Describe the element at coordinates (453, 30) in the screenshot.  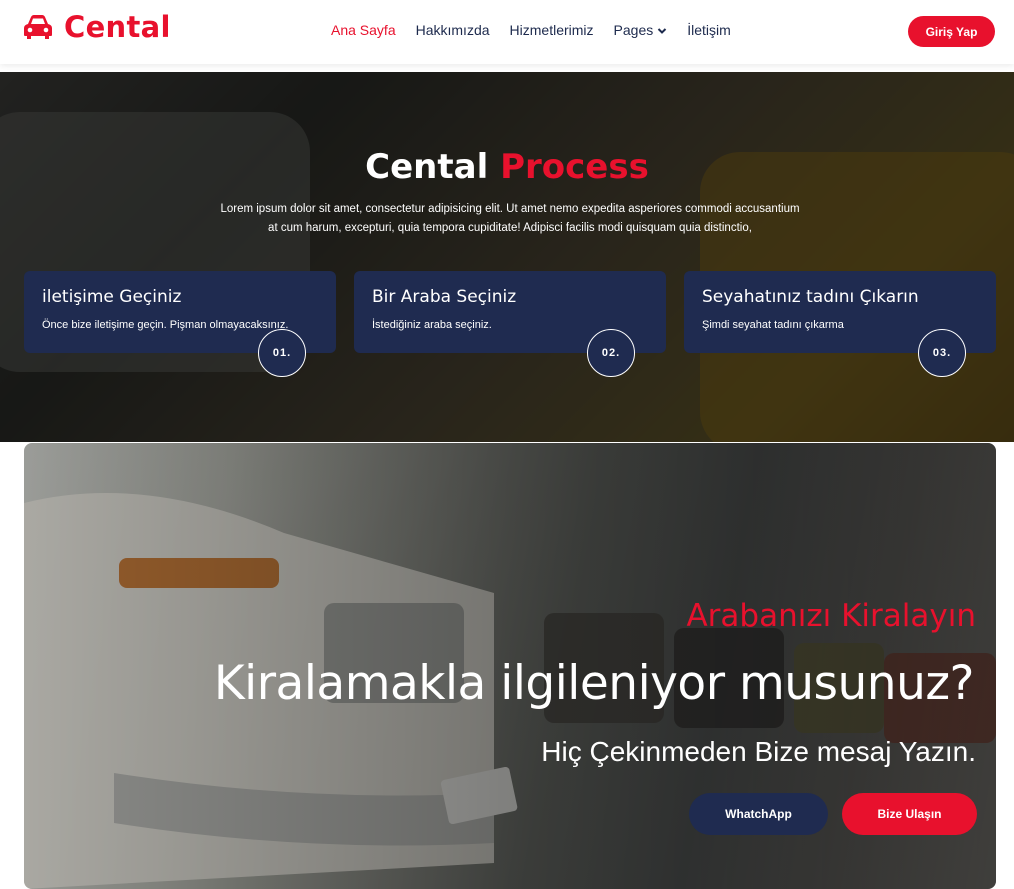
I see `nav-link-about: Hakkımızda` at that location.